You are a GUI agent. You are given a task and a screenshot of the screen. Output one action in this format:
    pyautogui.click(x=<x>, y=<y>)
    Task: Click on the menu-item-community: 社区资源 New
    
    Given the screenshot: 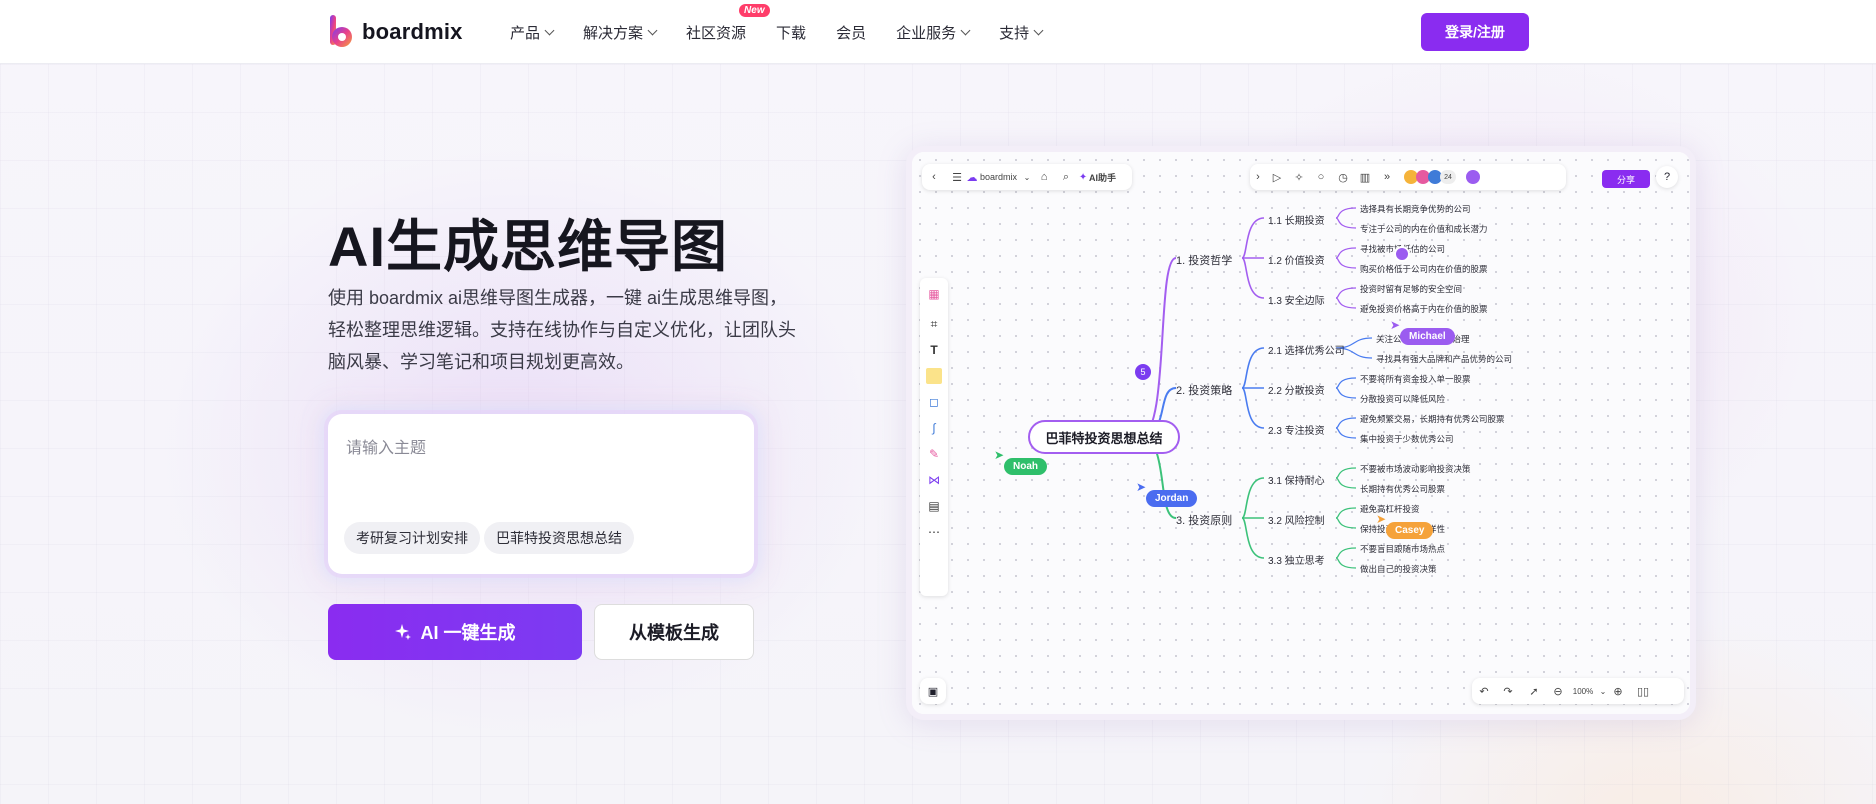 What is the action you would take?
    pyautogui.click(x=728, y=23)
    